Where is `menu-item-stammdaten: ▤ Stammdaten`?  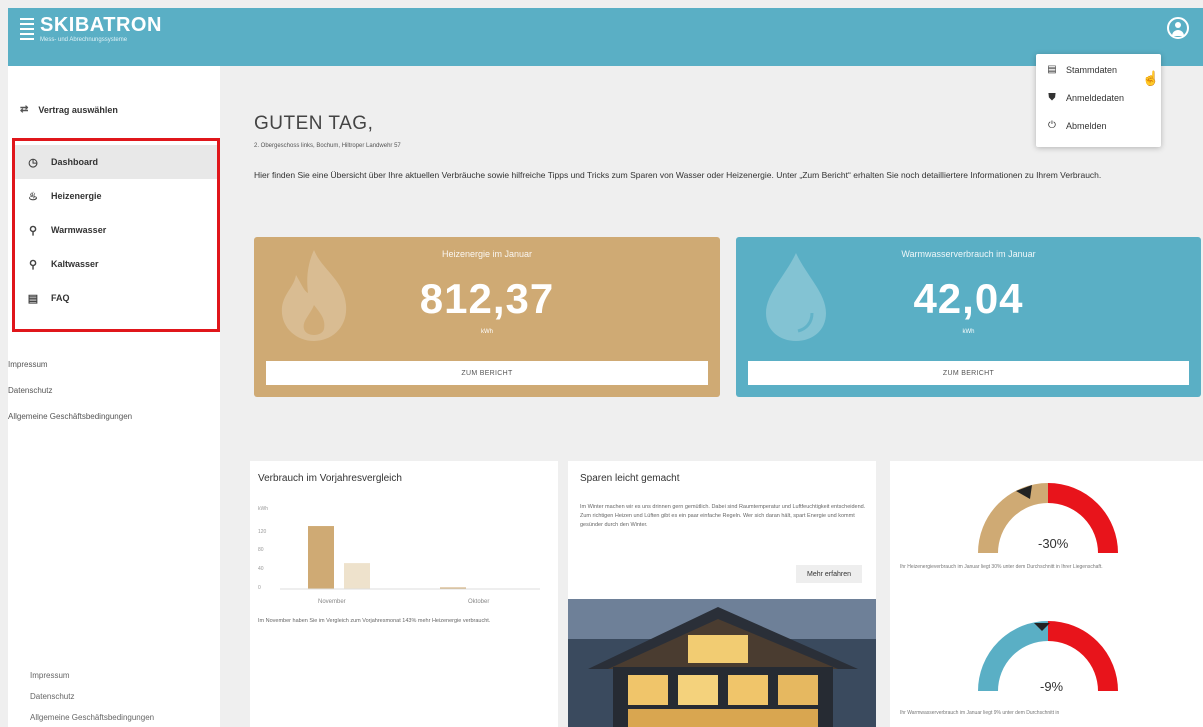
menu-item-stammdaten: ▤ Stammdaten is located at coordinates (1081, 69).